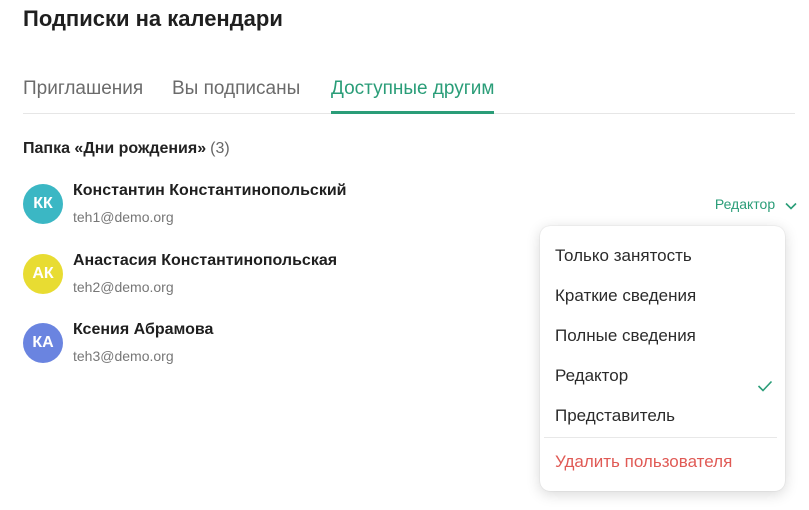 The height and width of the screenshot is (510, 809). I want to click on menu-item-full-info: Полные сведения, so click(662, 336).